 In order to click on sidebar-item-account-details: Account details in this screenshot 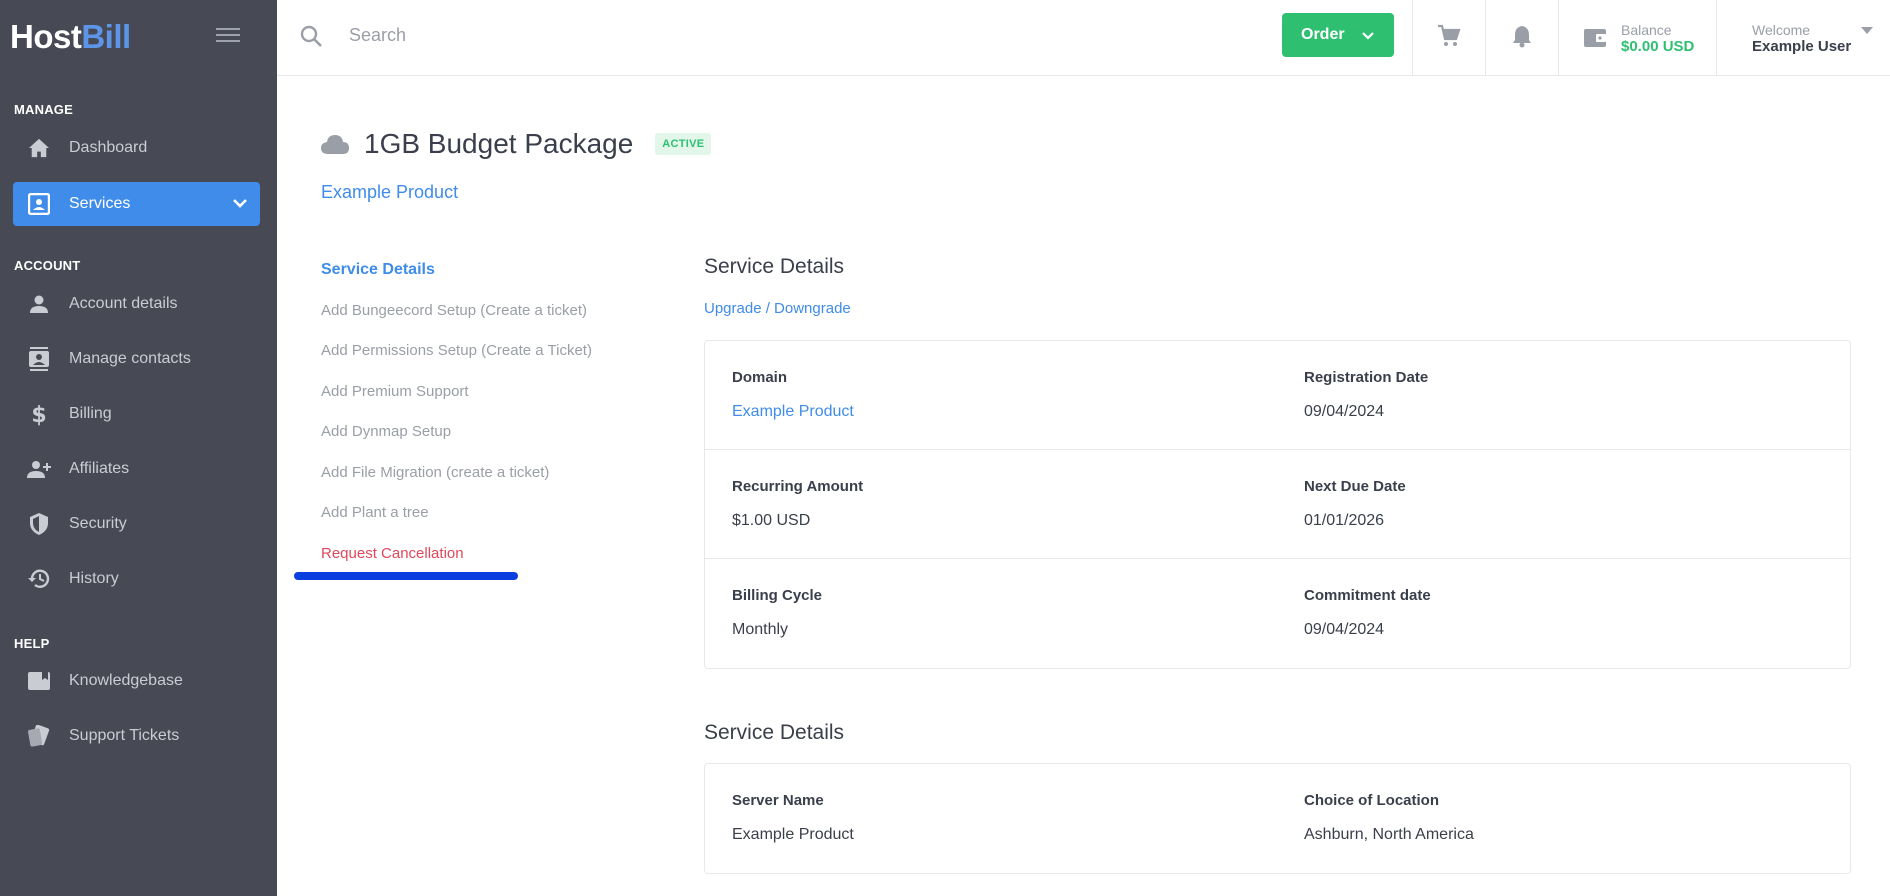, I will do `click(136, 304)`.